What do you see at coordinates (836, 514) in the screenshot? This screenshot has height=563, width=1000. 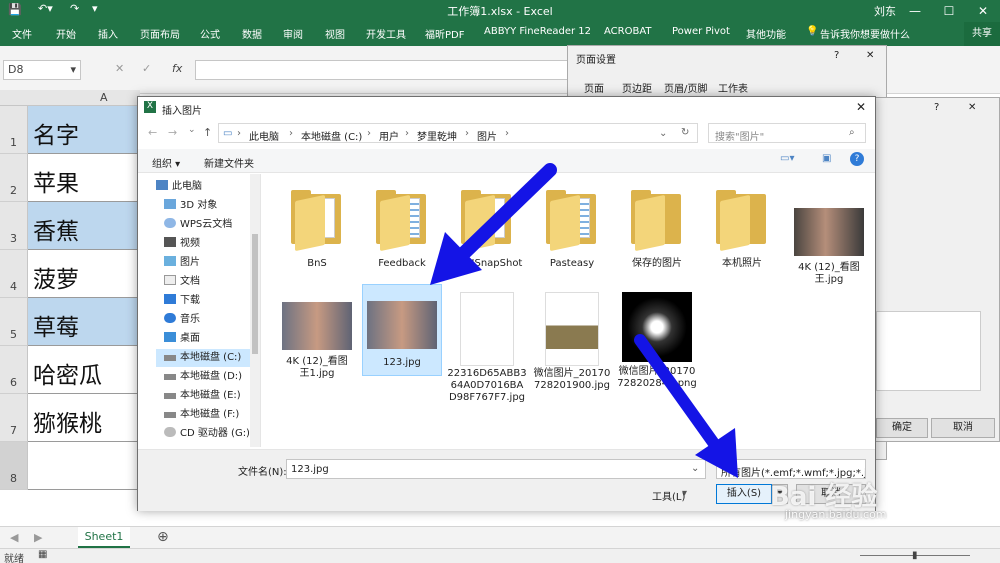 I see `watermark-url: jingyan.baidu.com` at bounding box center [836, 514].